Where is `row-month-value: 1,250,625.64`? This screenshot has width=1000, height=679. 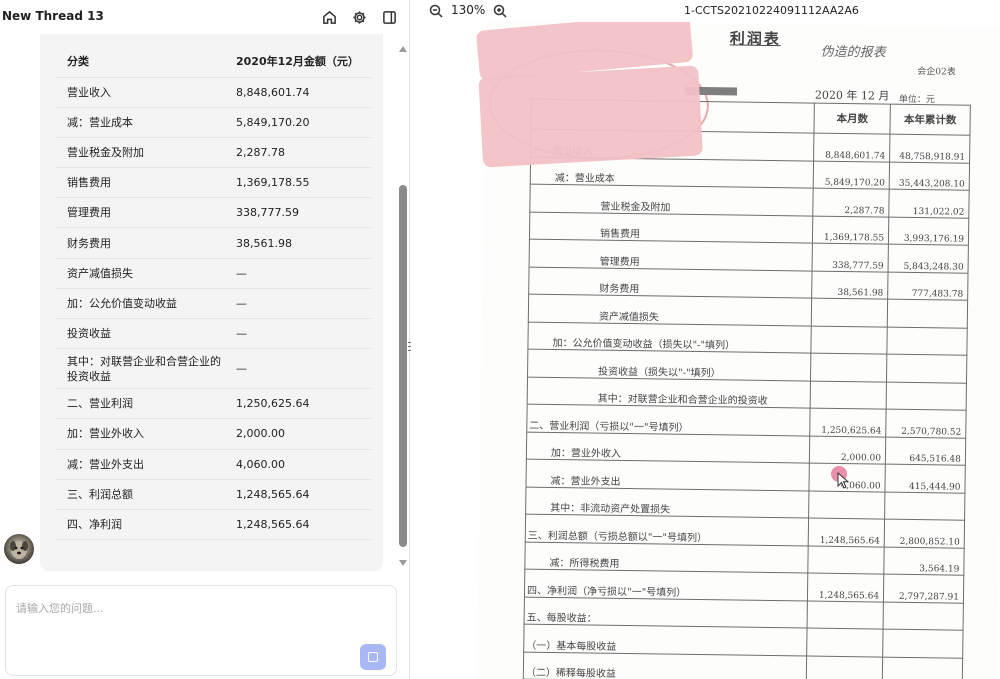 row-month-value: 1,250,625.64 is located at coordinates (848, 422).